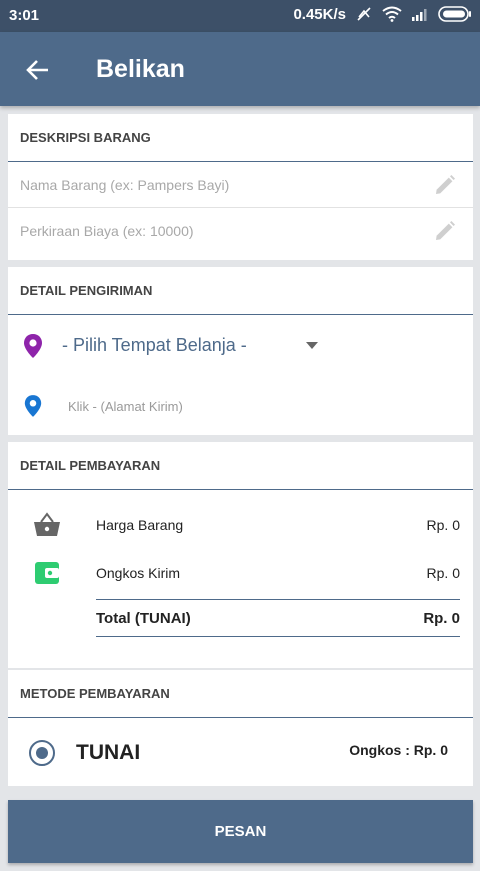 The width and height of the screenshot is (480, 871). I want to click on nama-barang-input, so click(240, 184).